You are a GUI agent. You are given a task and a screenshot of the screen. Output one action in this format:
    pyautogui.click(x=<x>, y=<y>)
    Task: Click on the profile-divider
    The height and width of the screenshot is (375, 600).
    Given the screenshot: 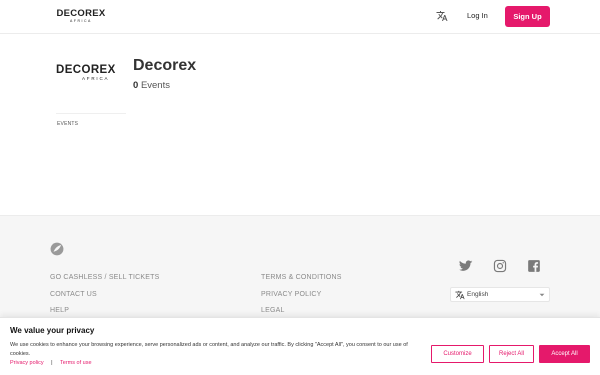 What is the action you would take?
    pyautogui.click(x=91, y=113)
    